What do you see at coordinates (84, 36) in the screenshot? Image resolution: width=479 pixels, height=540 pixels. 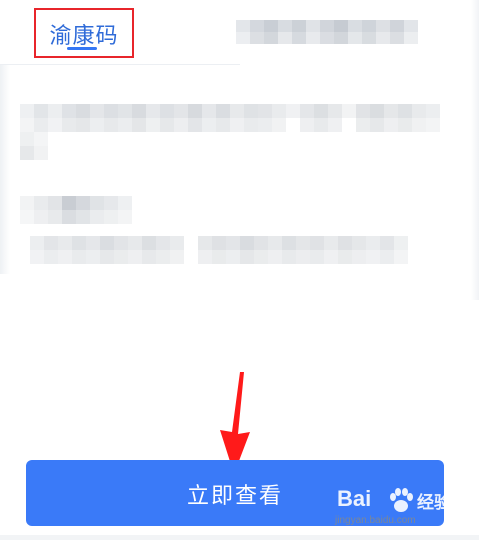 I see `tab-health-code-label: 渝康码` at bounding box center [84, 36].